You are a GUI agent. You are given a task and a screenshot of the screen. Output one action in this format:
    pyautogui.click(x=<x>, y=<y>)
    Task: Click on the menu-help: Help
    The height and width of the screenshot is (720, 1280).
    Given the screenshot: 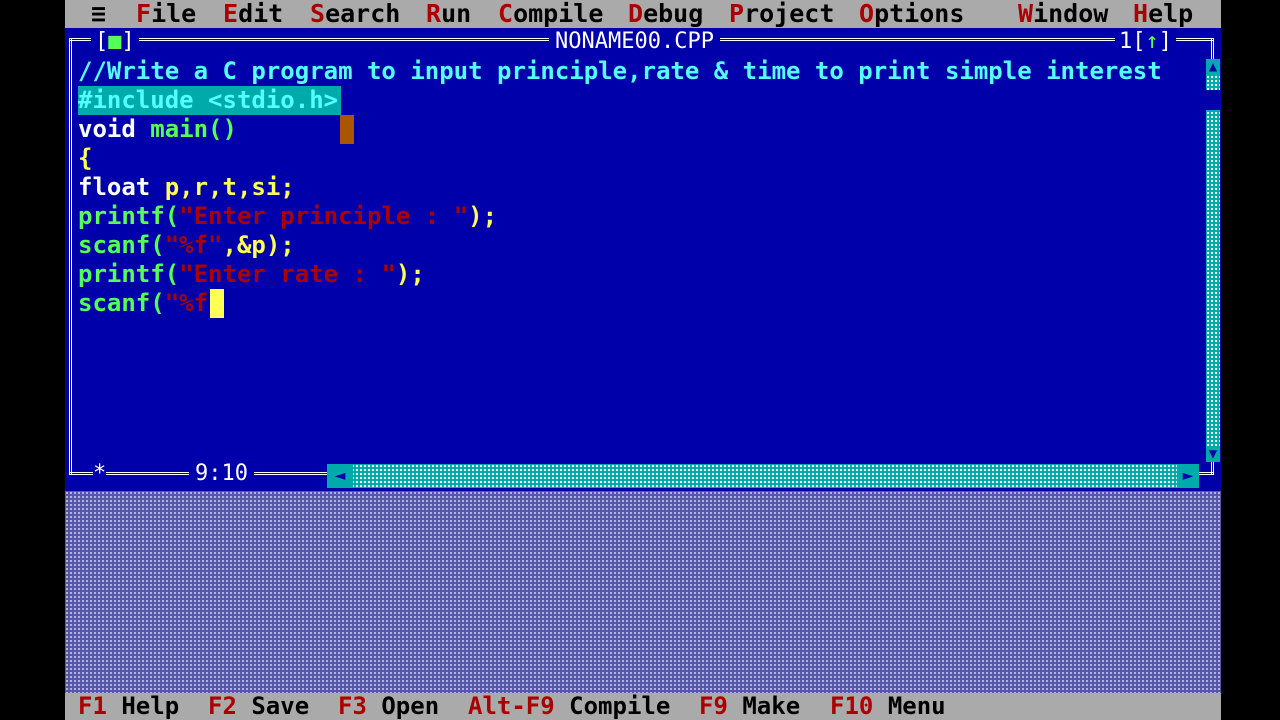 What is the action you would take?
    pyautogui.click(x=1163, y=14)
    